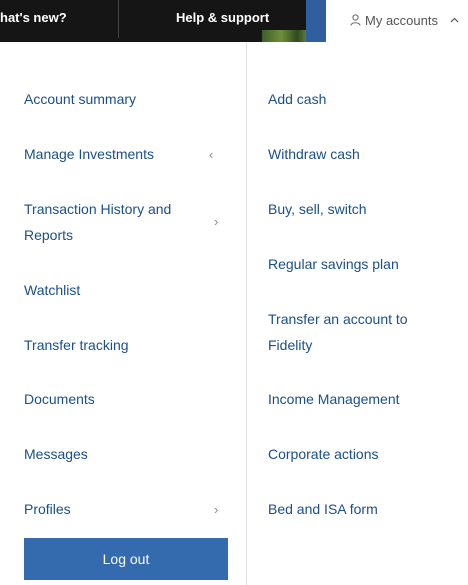 This screenshot has width=468, height=585. What do you see at coordinates (246, 313) in the screenshot?
I see `menu-column-divider` at bounding box center [246, 313].